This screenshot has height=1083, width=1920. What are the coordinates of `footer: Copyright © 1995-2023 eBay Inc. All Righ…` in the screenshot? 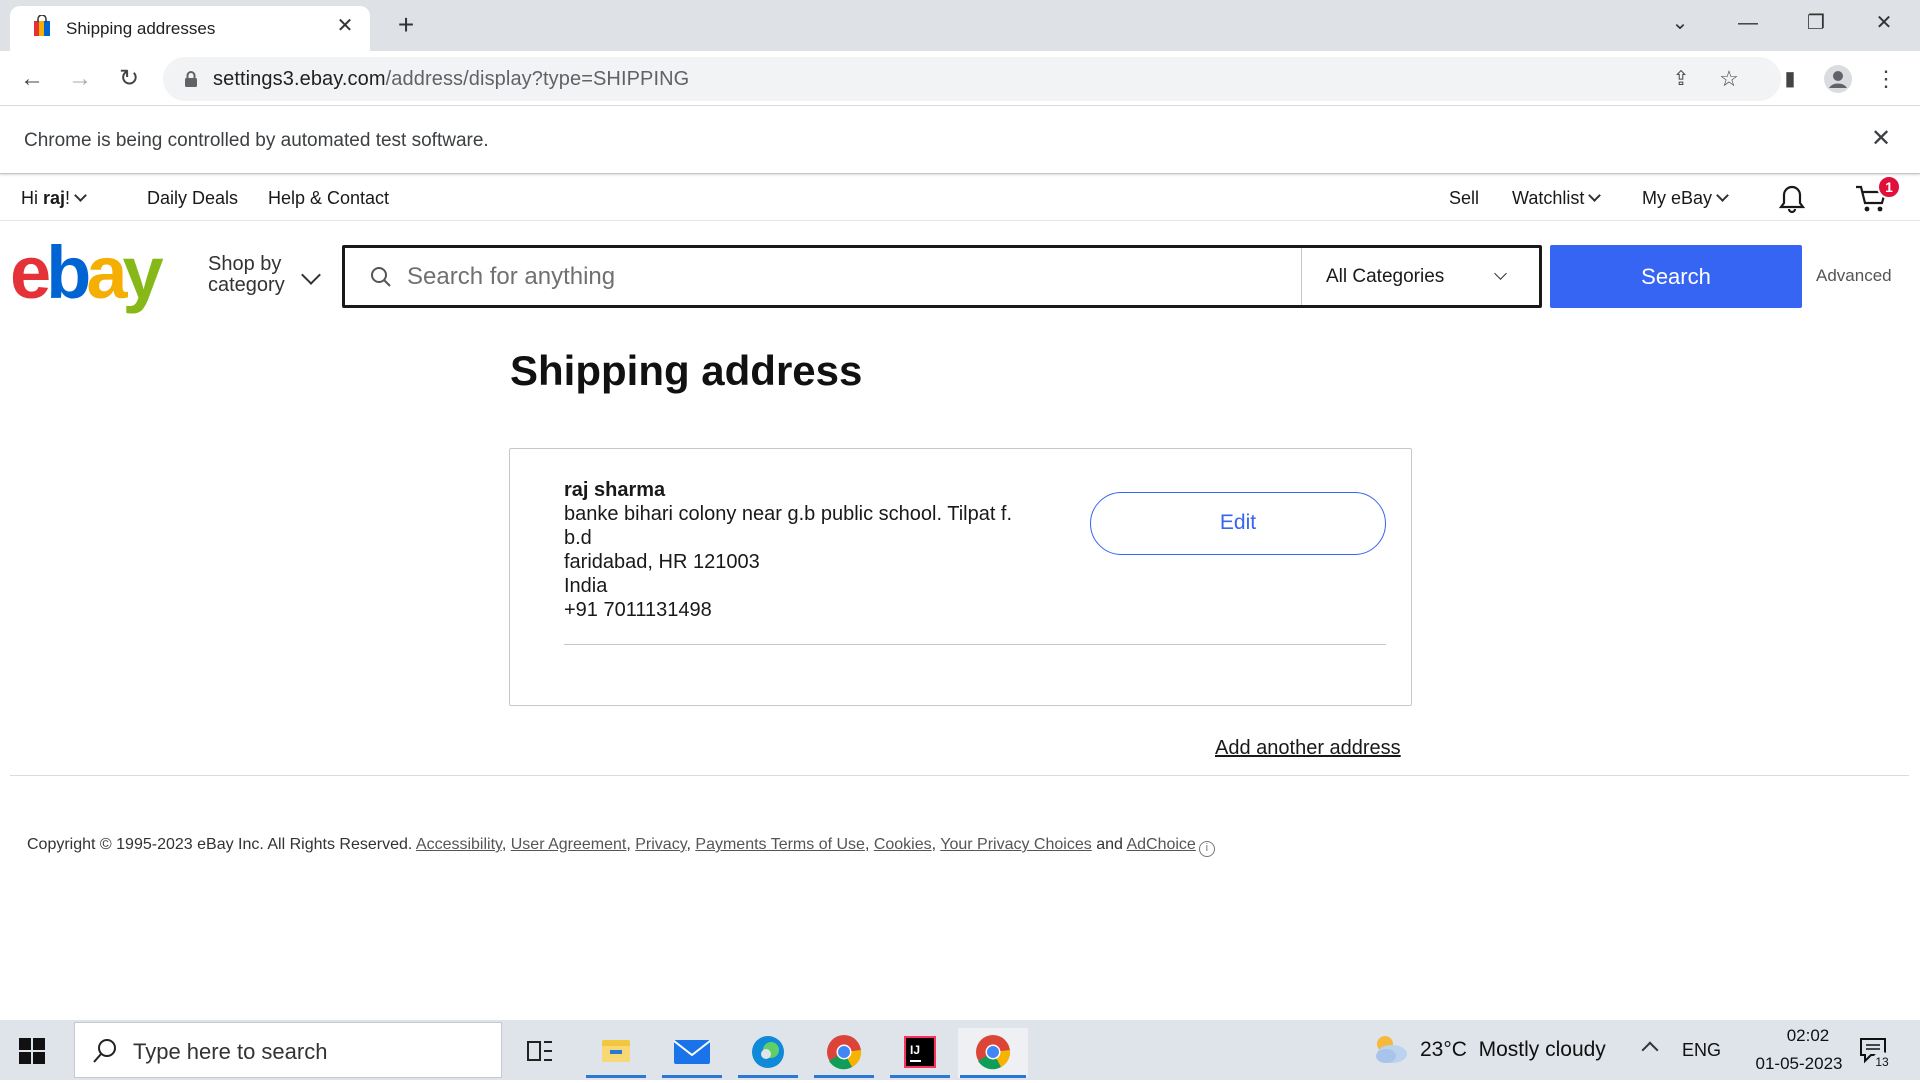 It's located at (621, 846).